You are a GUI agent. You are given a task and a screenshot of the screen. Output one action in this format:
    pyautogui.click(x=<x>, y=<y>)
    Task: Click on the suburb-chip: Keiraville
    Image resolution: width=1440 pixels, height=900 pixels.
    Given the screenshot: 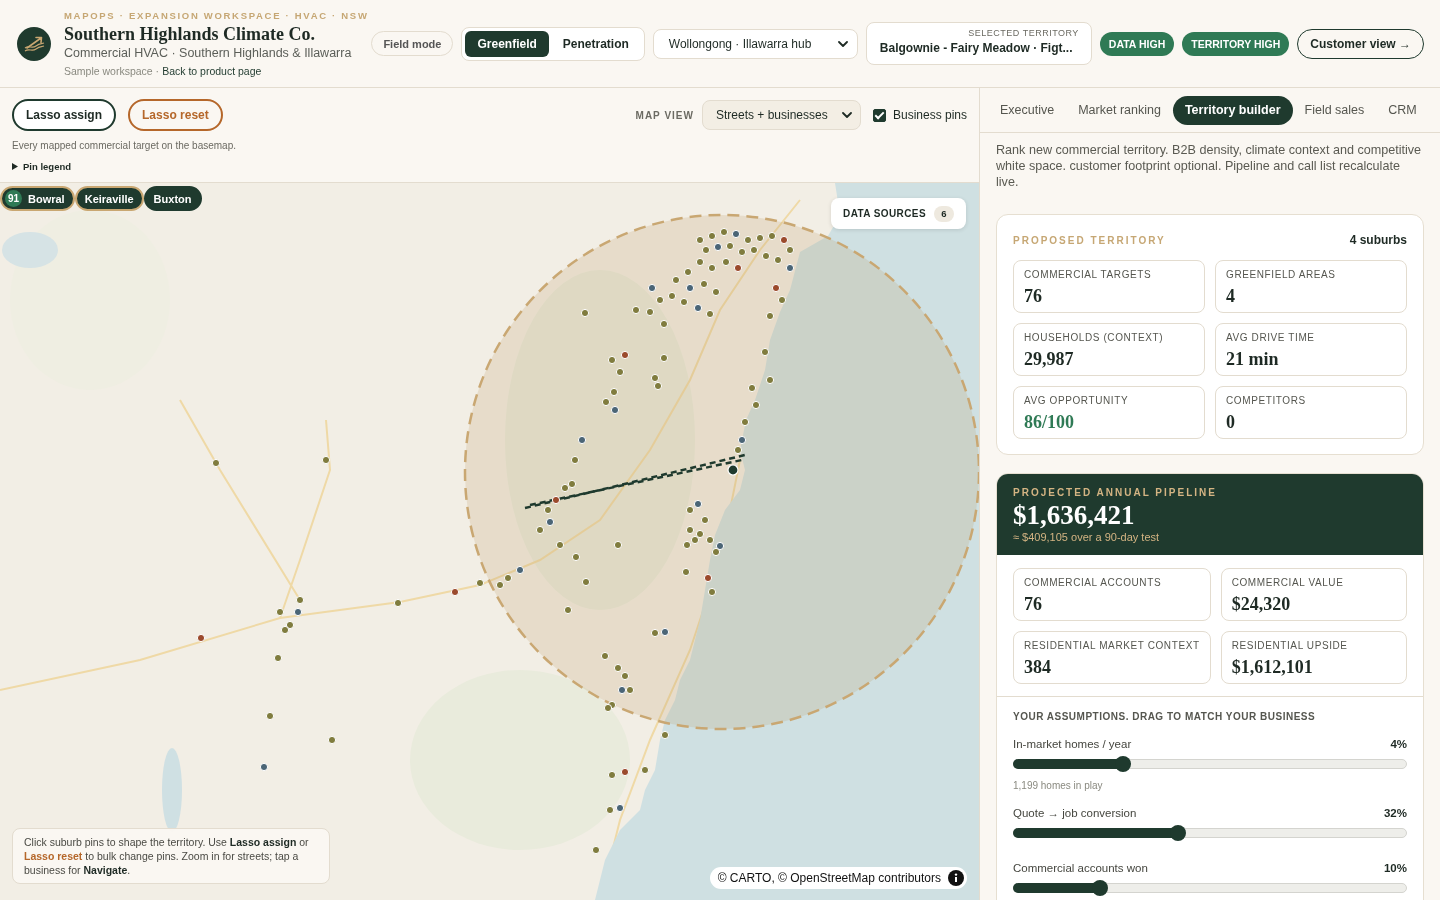 What is the action you would take?
    pyautogui.click(x=109, y=198)
    